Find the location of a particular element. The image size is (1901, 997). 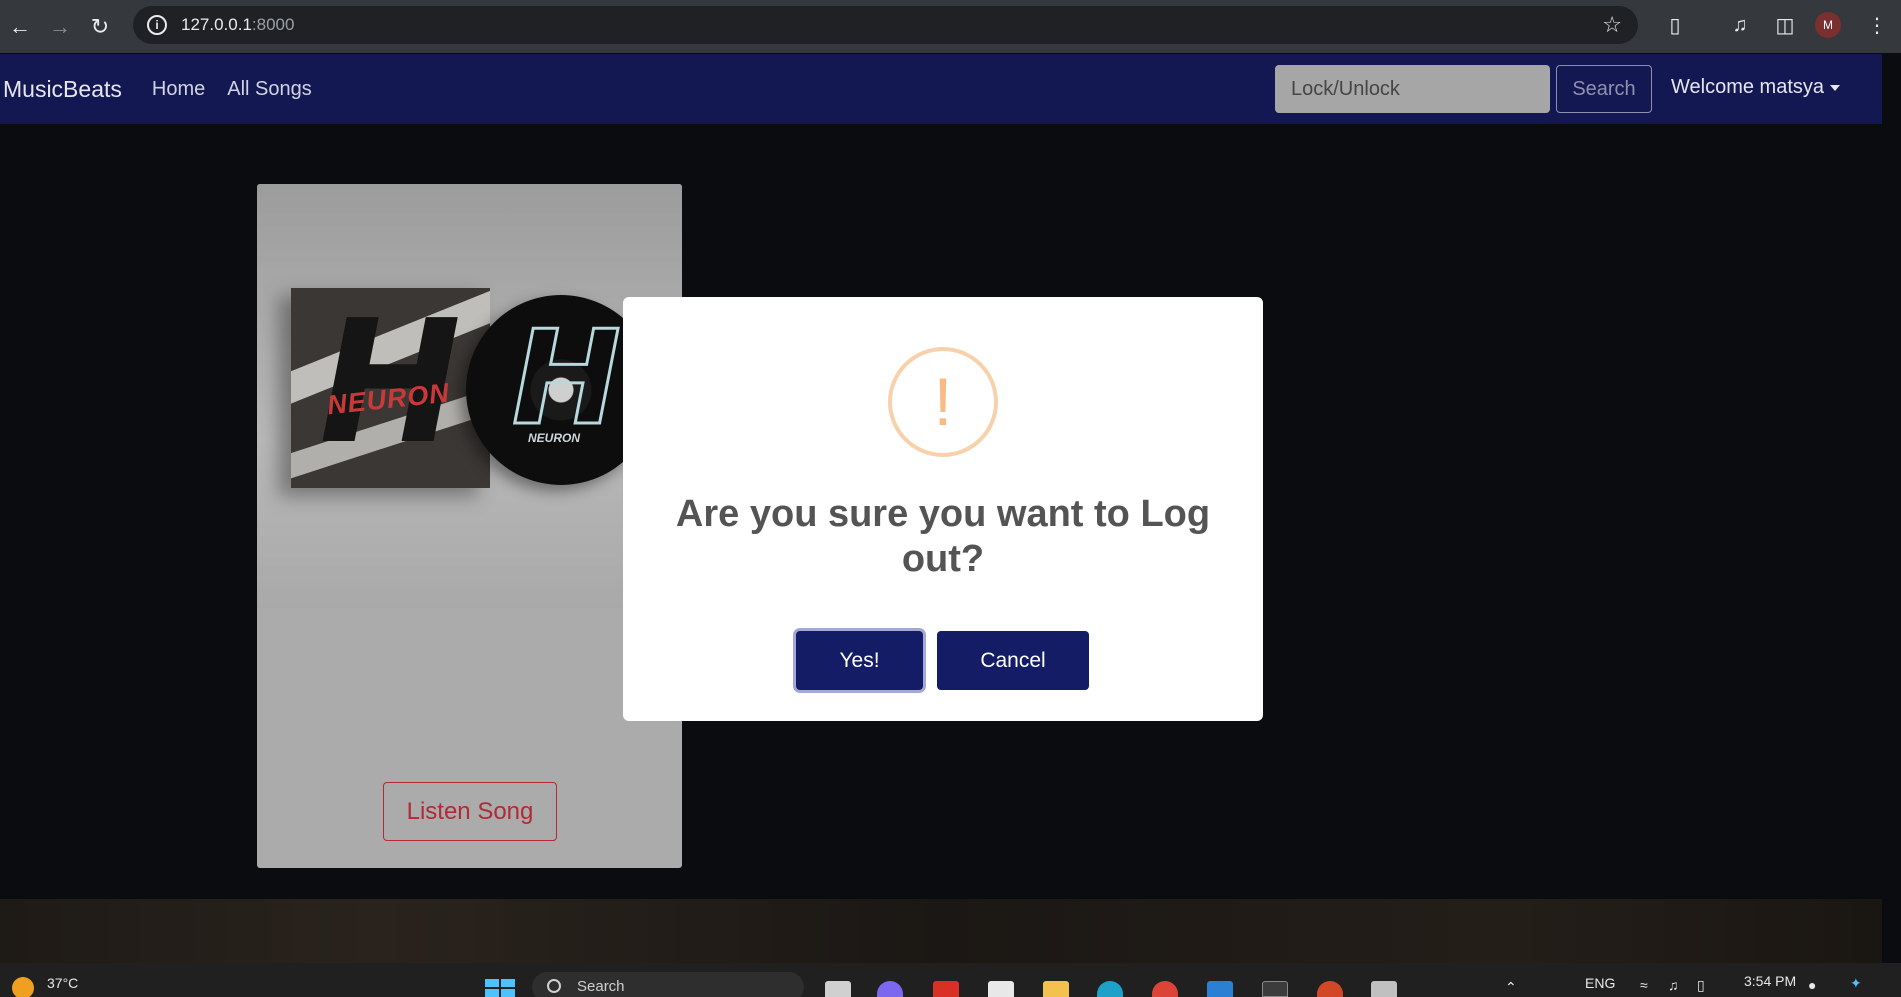

gmail-icon is located at coordinates (946, 989).